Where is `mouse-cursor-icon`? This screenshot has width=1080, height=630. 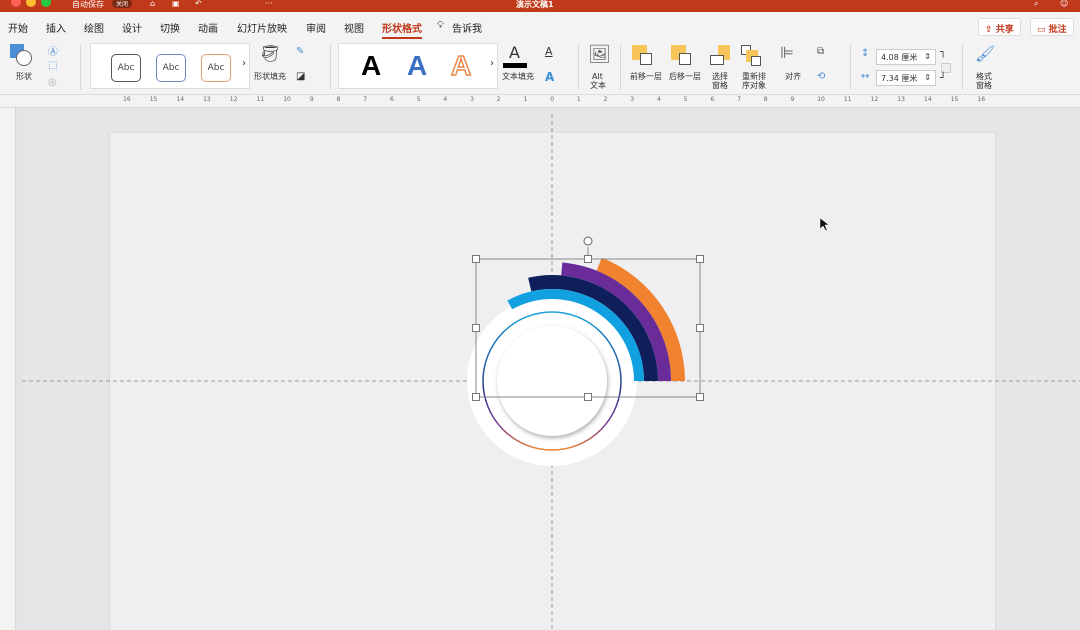 mouse-cursor-icon is located at coordinates (824, 224).